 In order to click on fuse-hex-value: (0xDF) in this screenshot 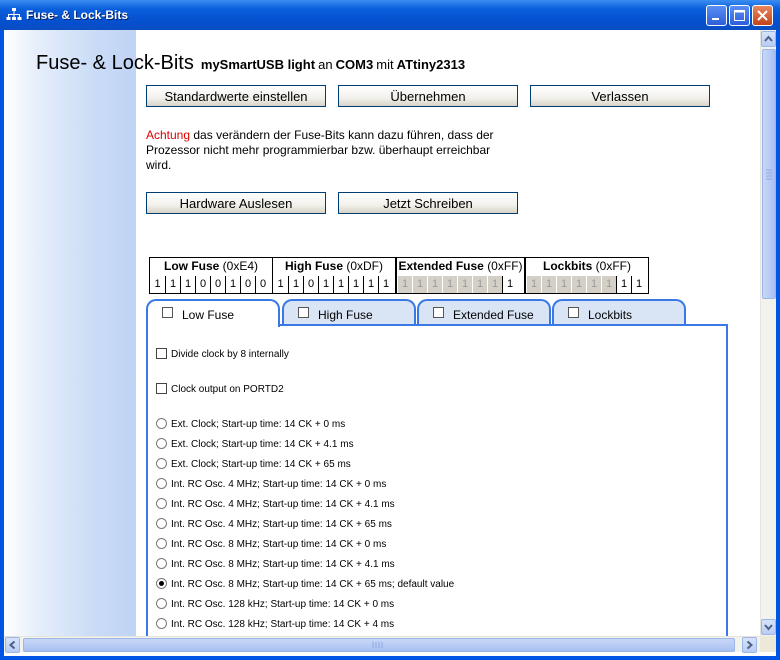, I will do `click(365, 266)`.